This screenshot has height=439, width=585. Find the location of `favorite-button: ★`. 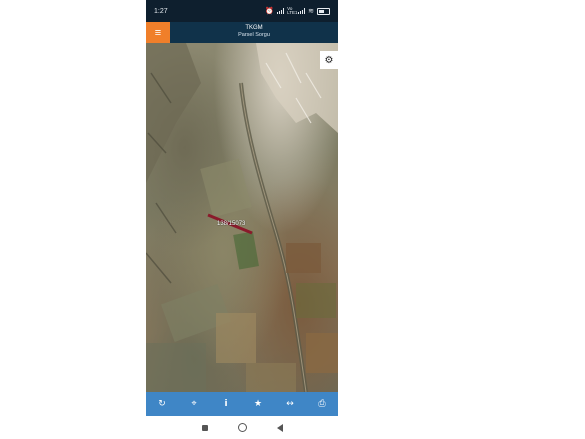

favorite-button: ★ is located at coordinates (258, 404).